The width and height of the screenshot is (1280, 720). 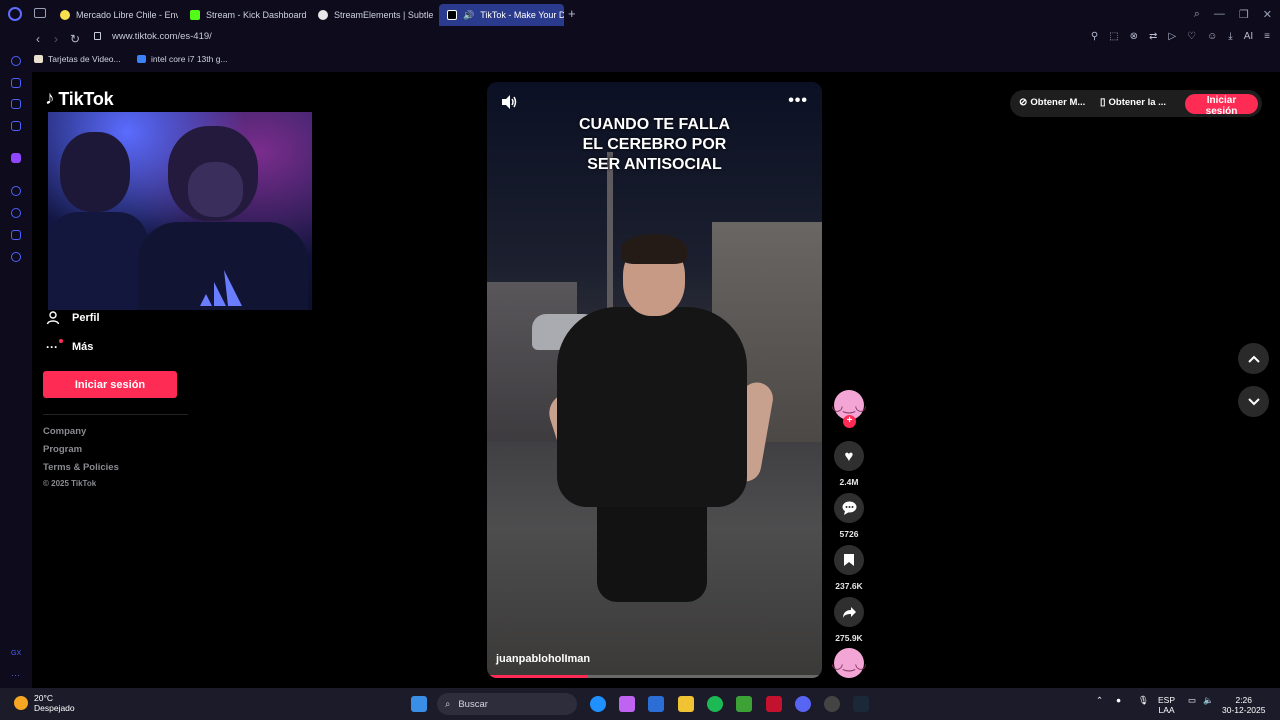 What do you see at coordinates (849, 508) in the screenshot?
I see `comment-button` at bounding box center [849, 508].